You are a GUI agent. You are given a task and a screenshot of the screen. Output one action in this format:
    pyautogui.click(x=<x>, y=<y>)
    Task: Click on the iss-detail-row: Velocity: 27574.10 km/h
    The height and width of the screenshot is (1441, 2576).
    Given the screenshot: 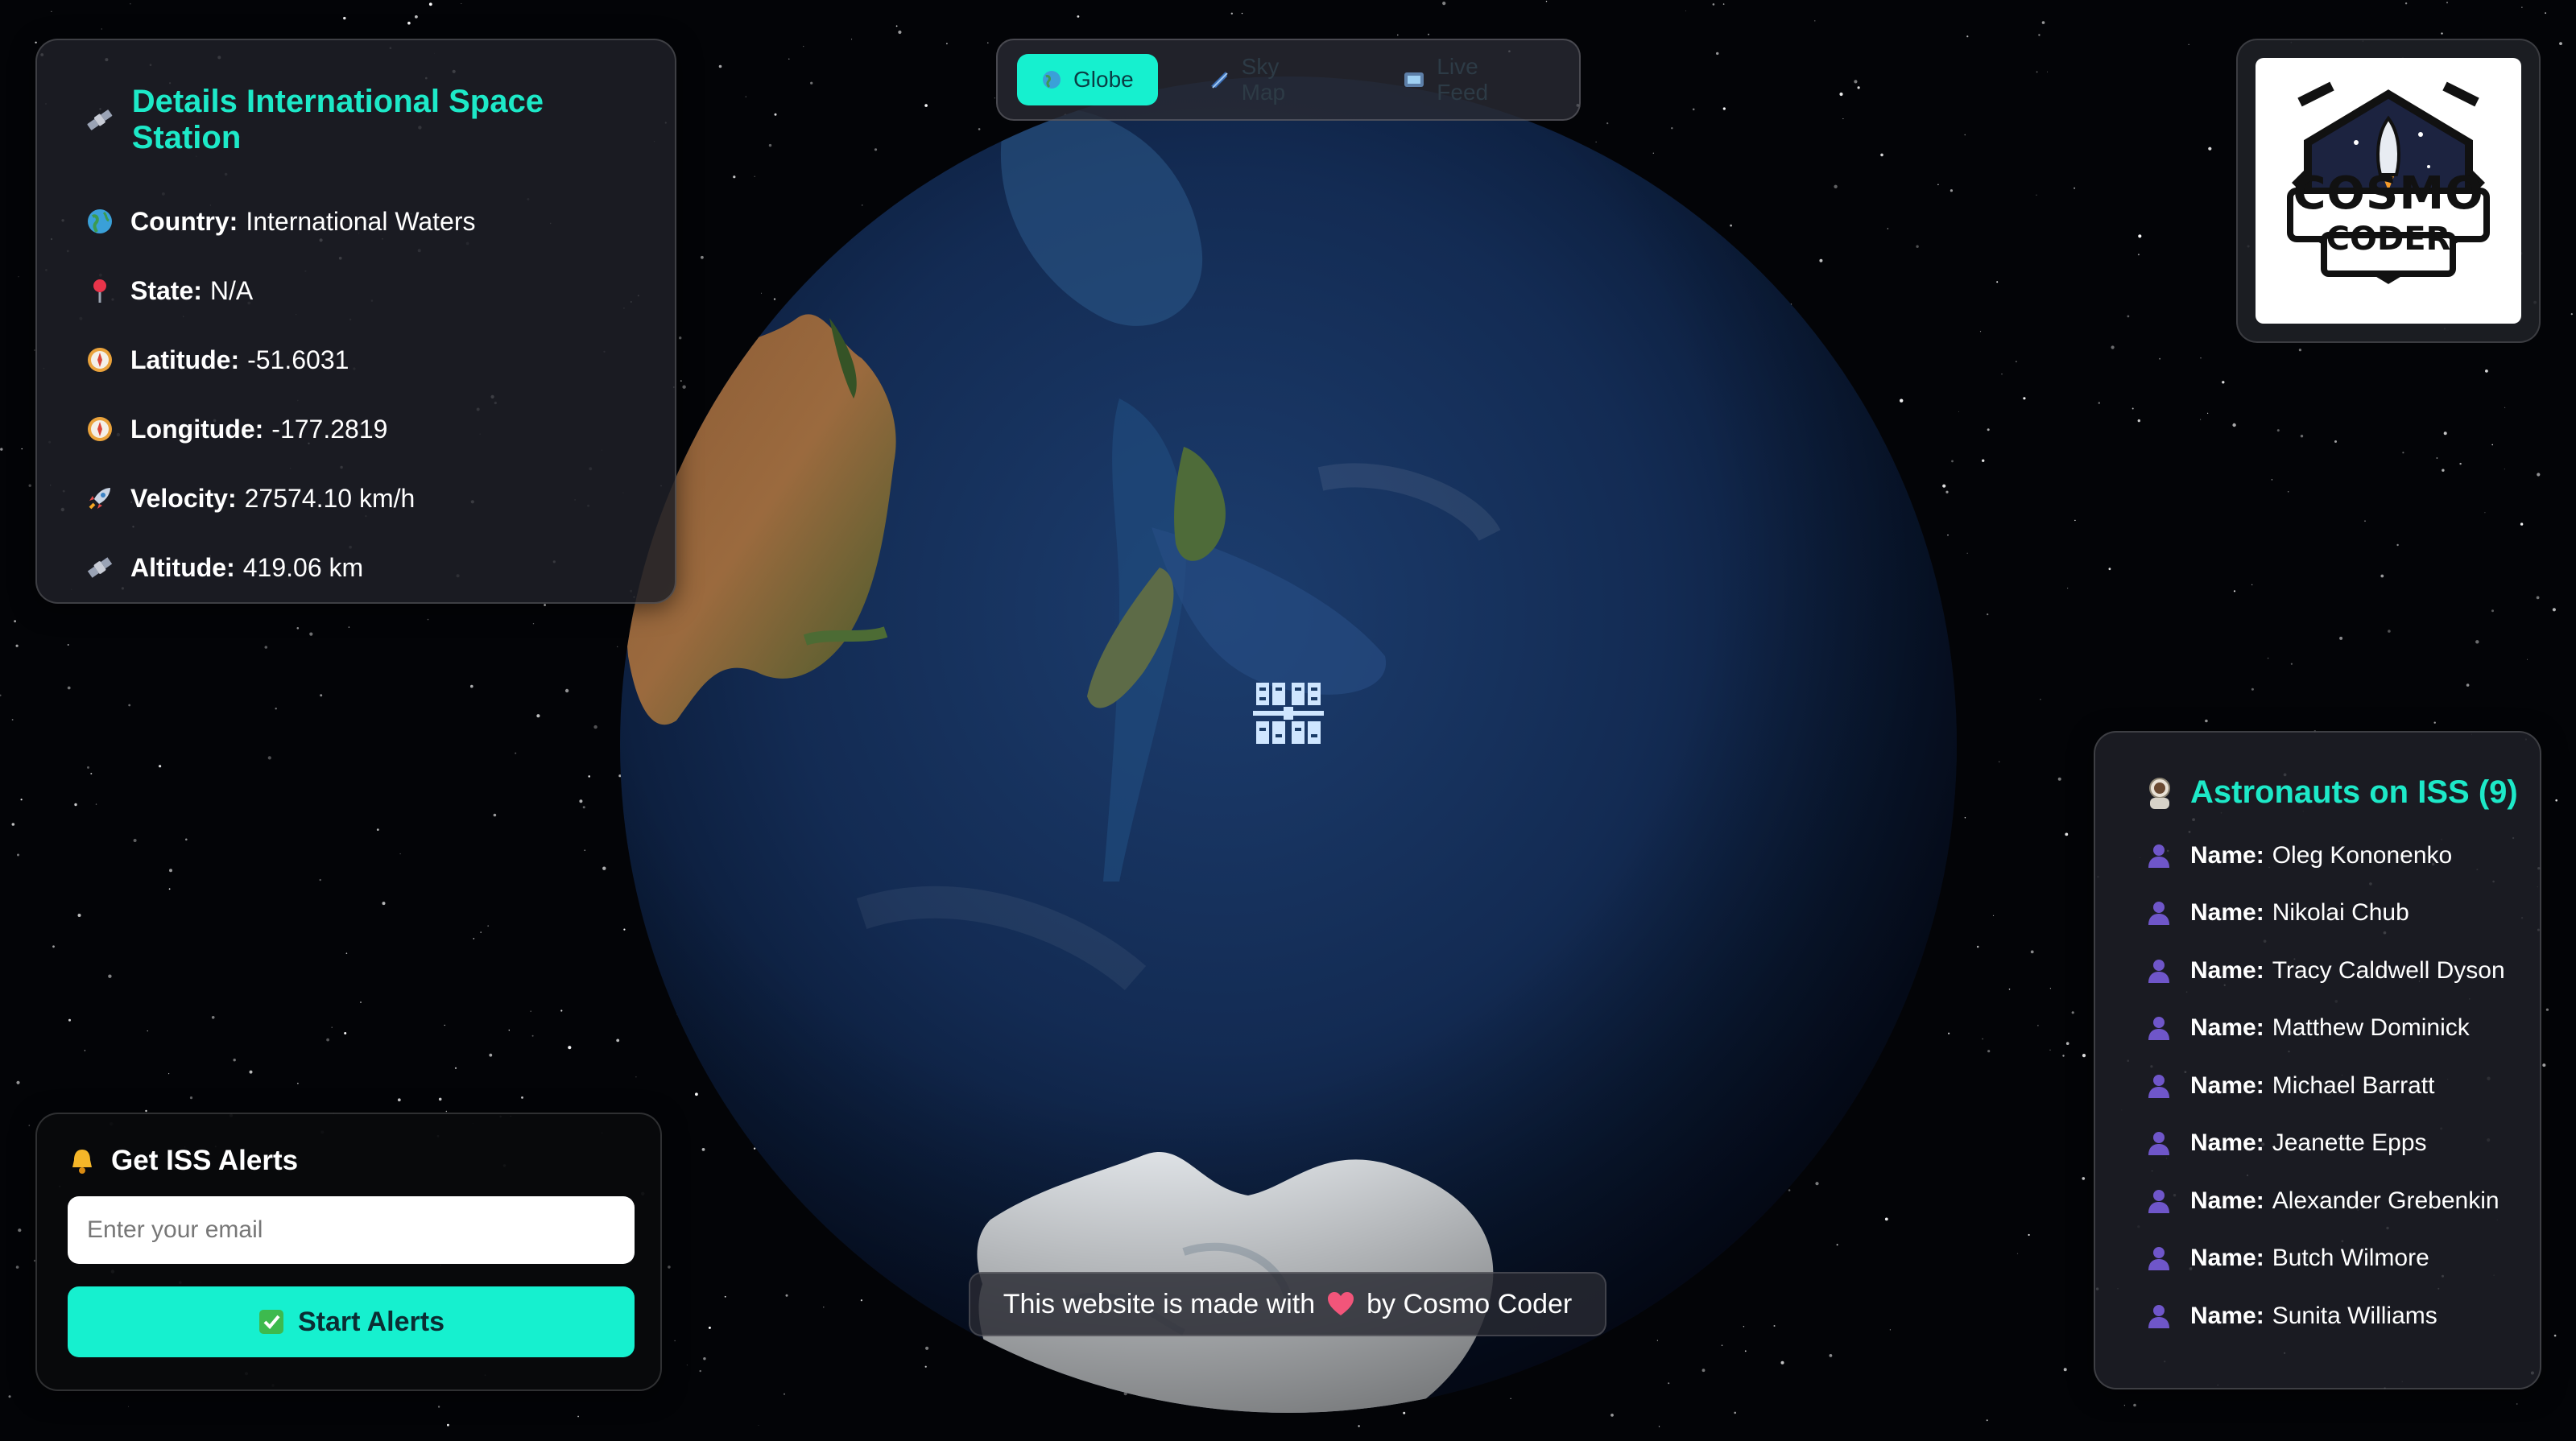 What is the action you would take?
    pyautogui.click(x=357, y=498)
    